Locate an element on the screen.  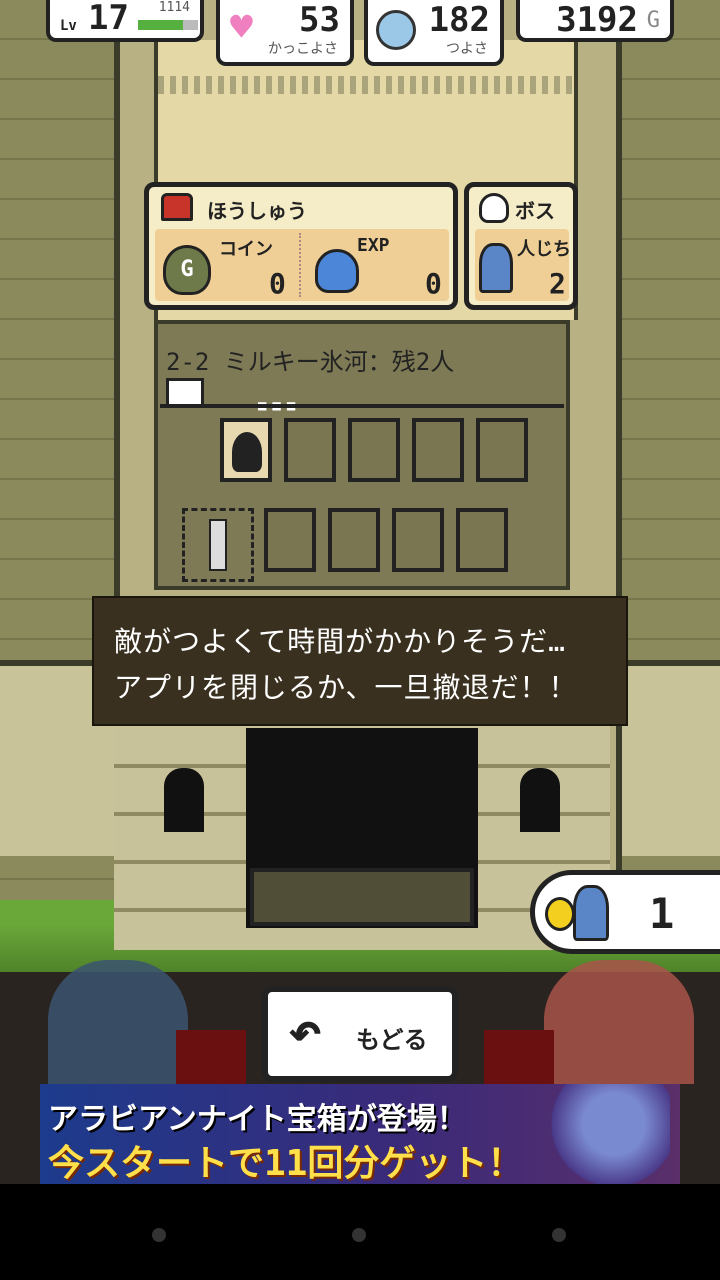
hostage-counter-value: 1 is located at coordinates (662, 913).